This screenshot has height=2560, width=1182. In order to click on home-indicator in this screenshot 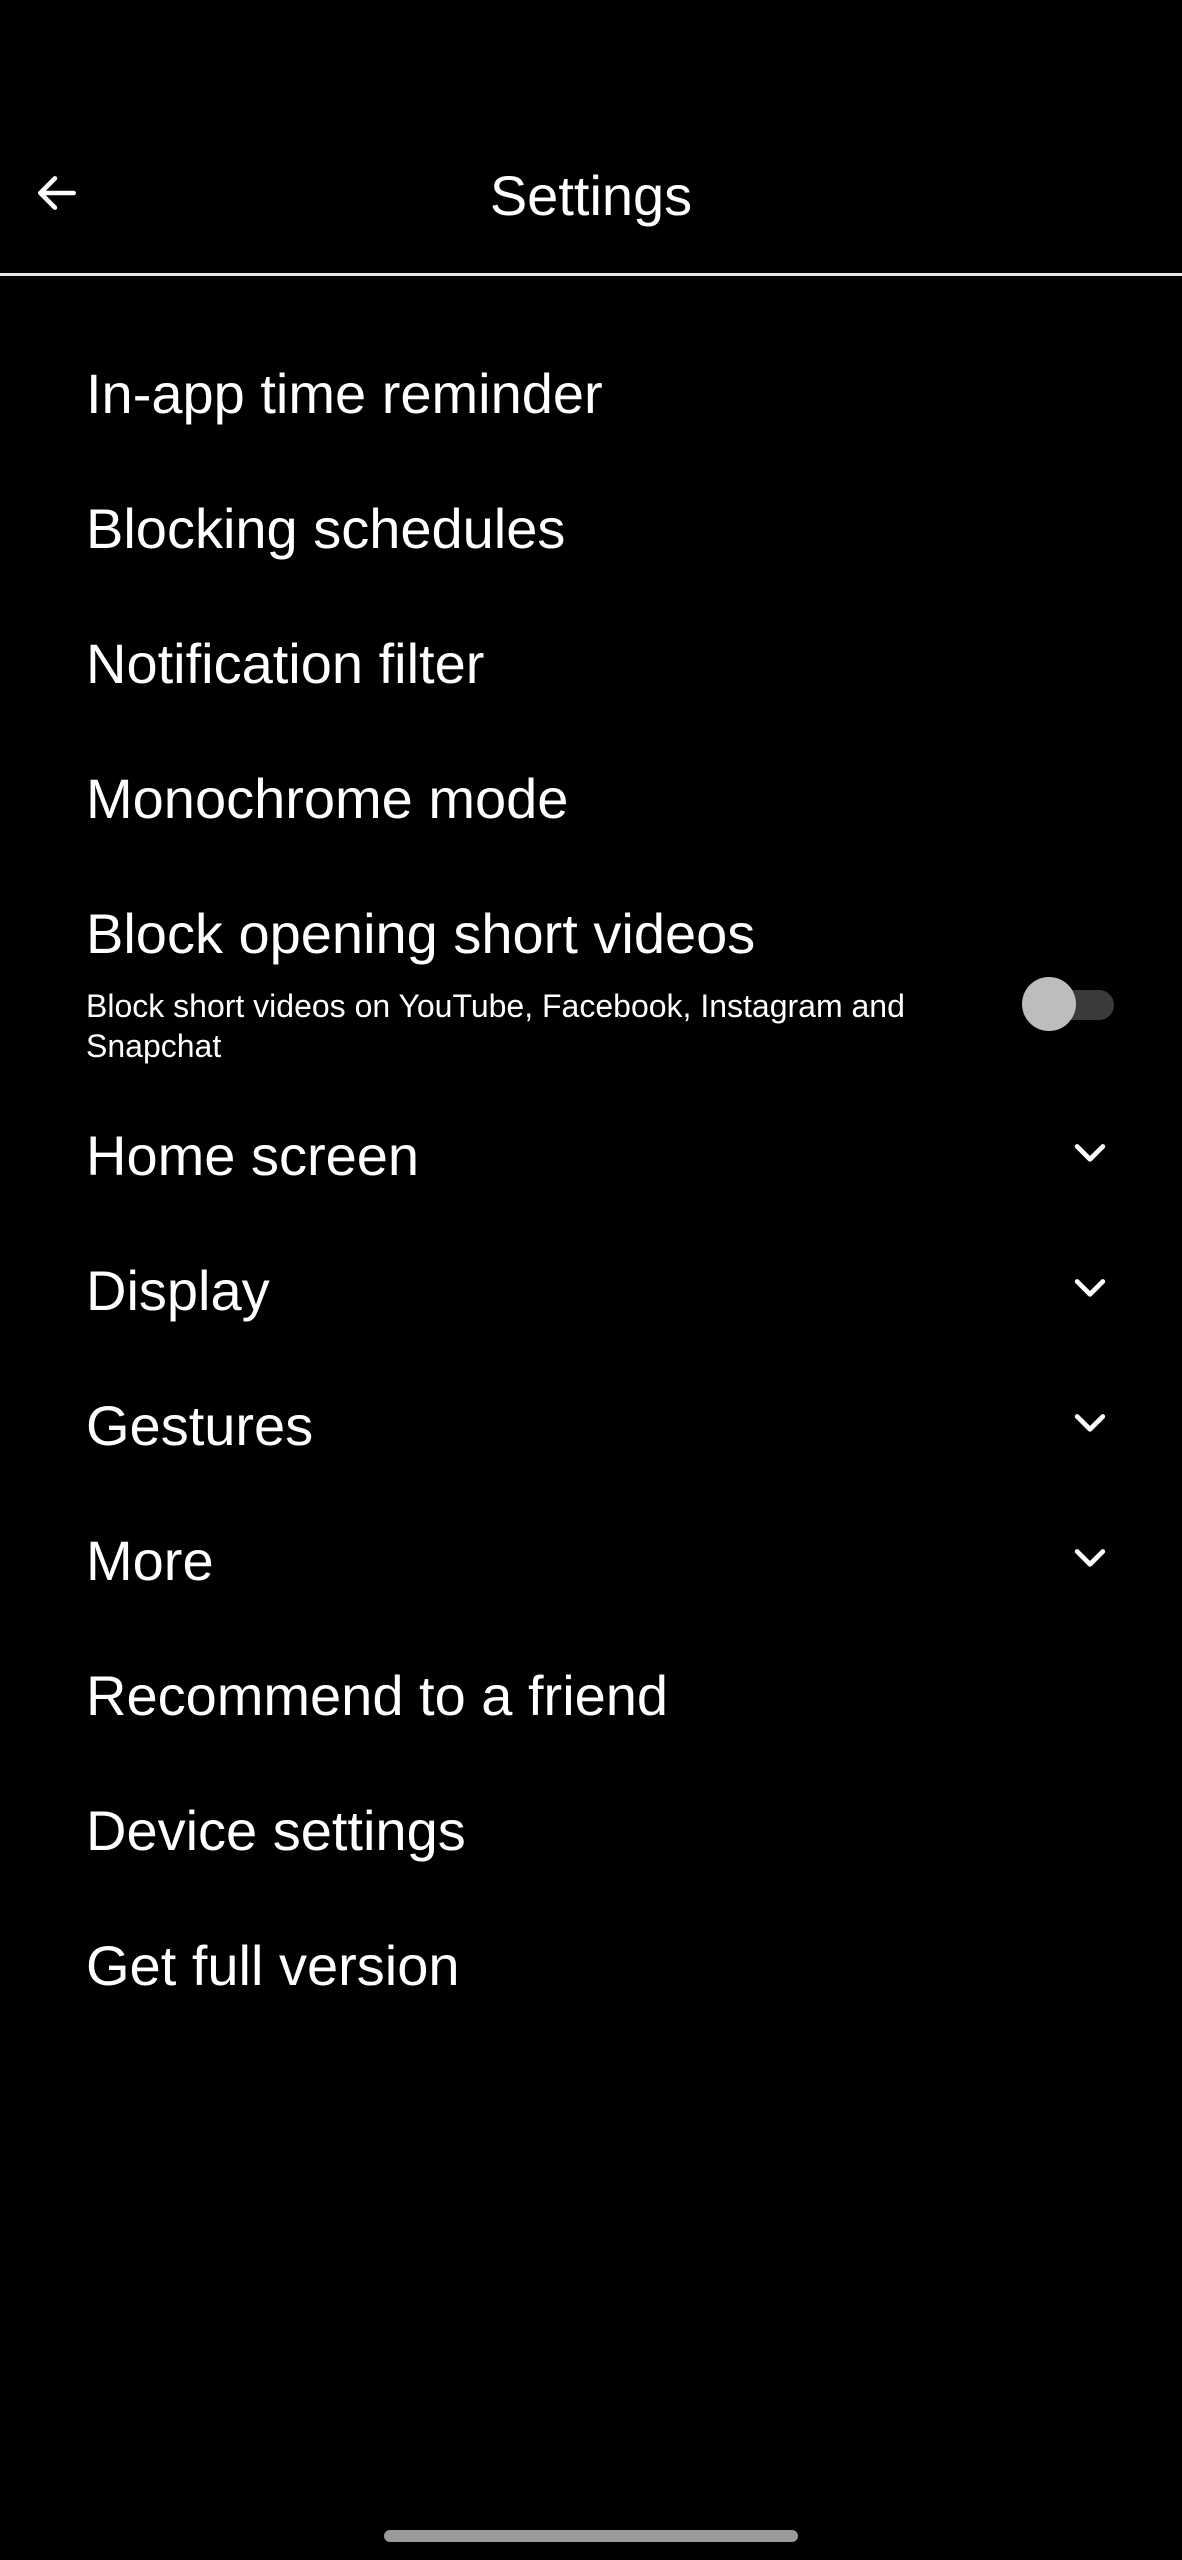, I will do `click(591, 2536)`.